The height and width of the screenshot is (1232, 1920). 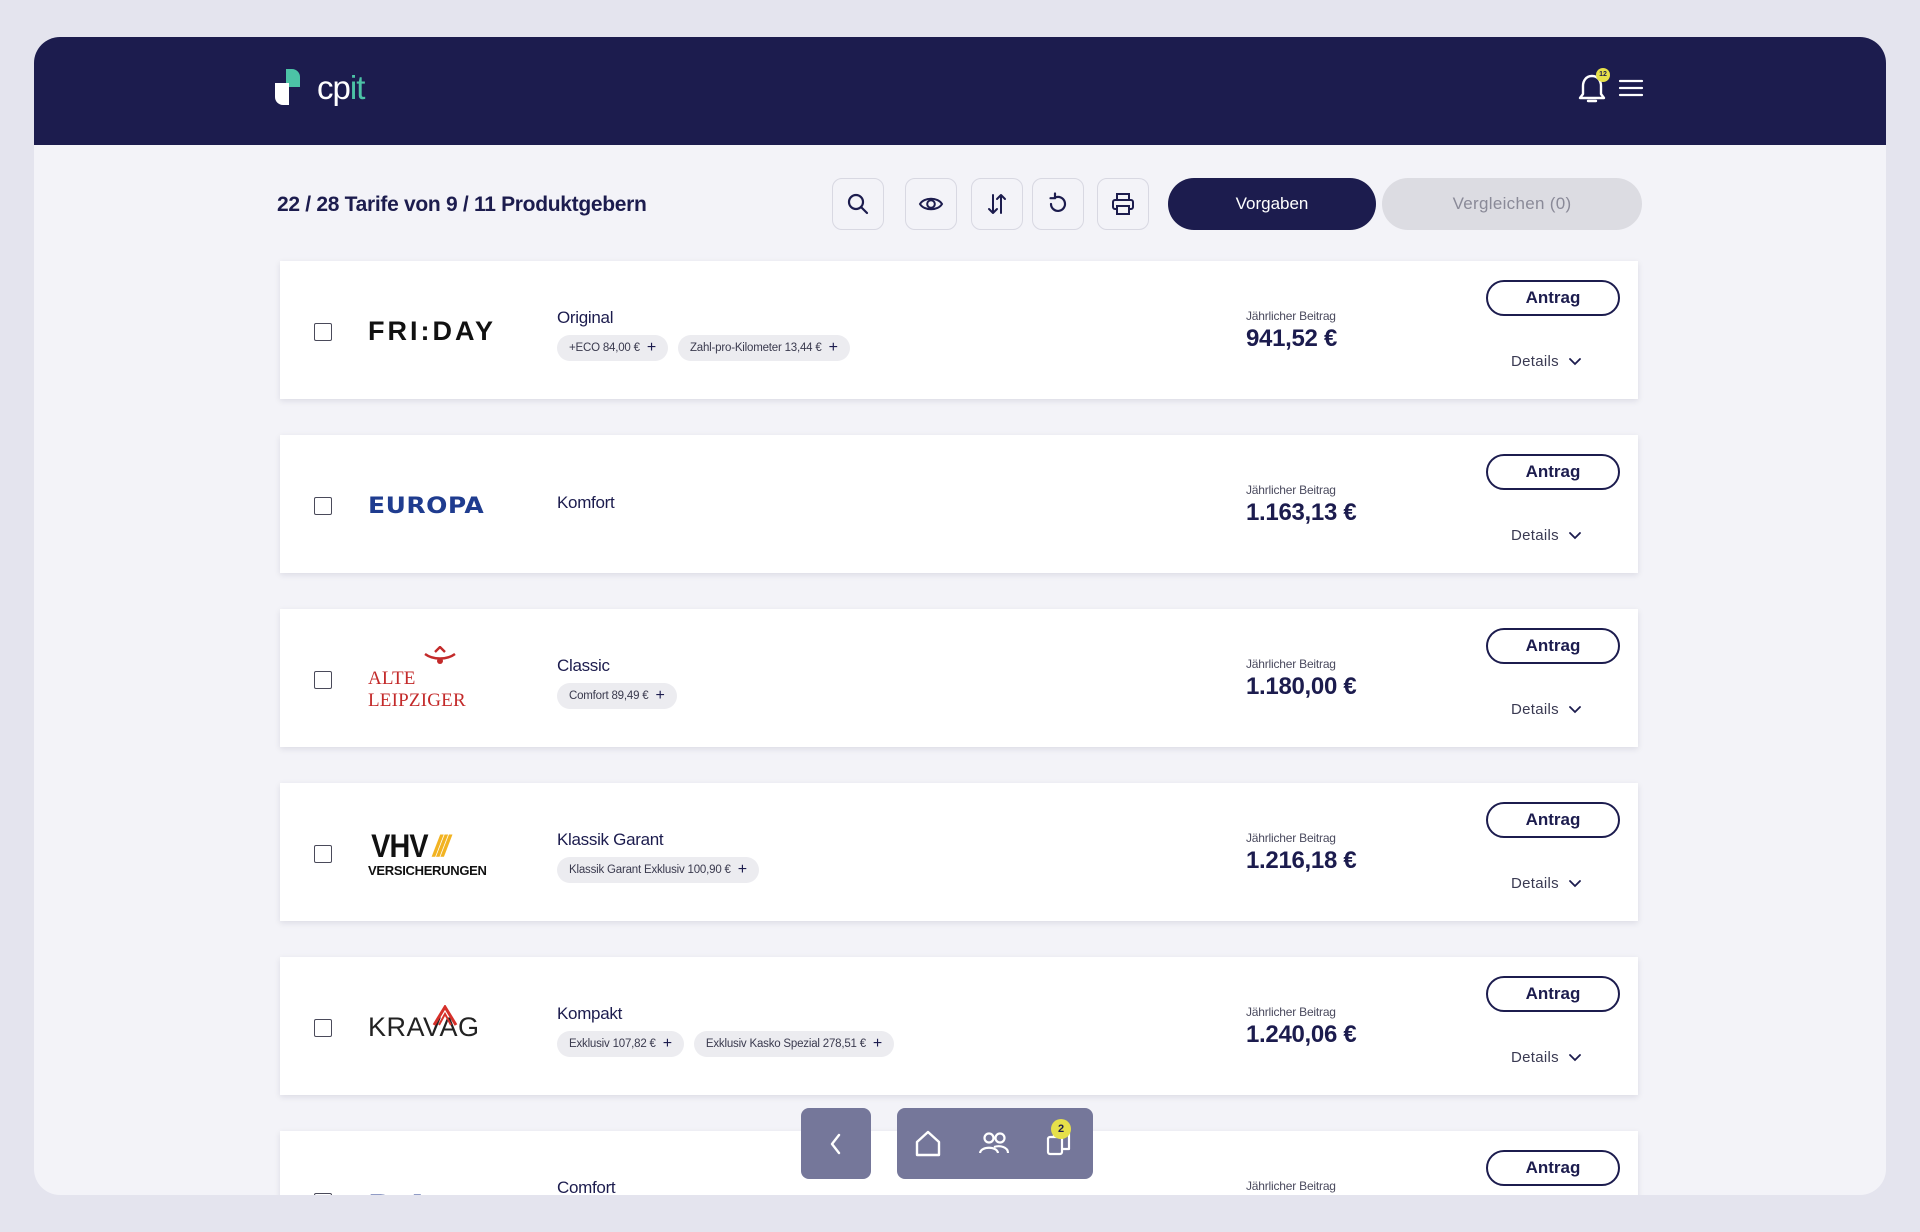 What do you see at coordinates (1603, 75) in the screenshot?
I see `notification-badge: 12` at bounding box center [1603, 75].